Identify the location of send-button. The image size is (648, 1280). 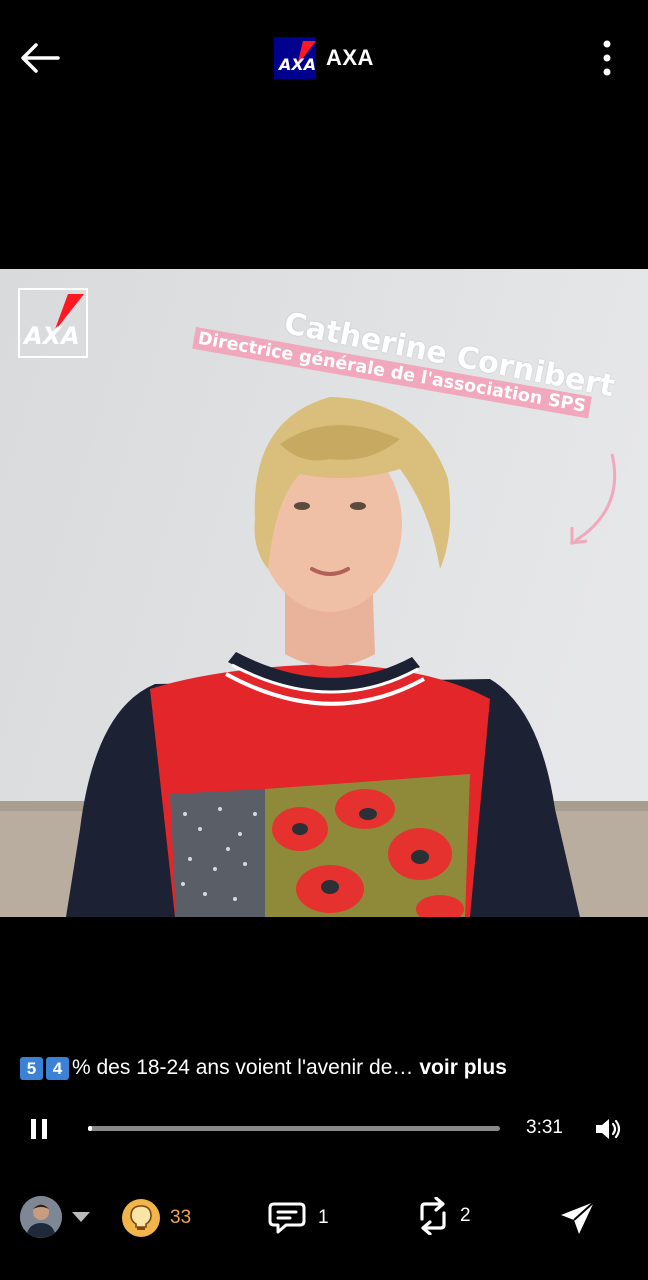
(578, 1218).